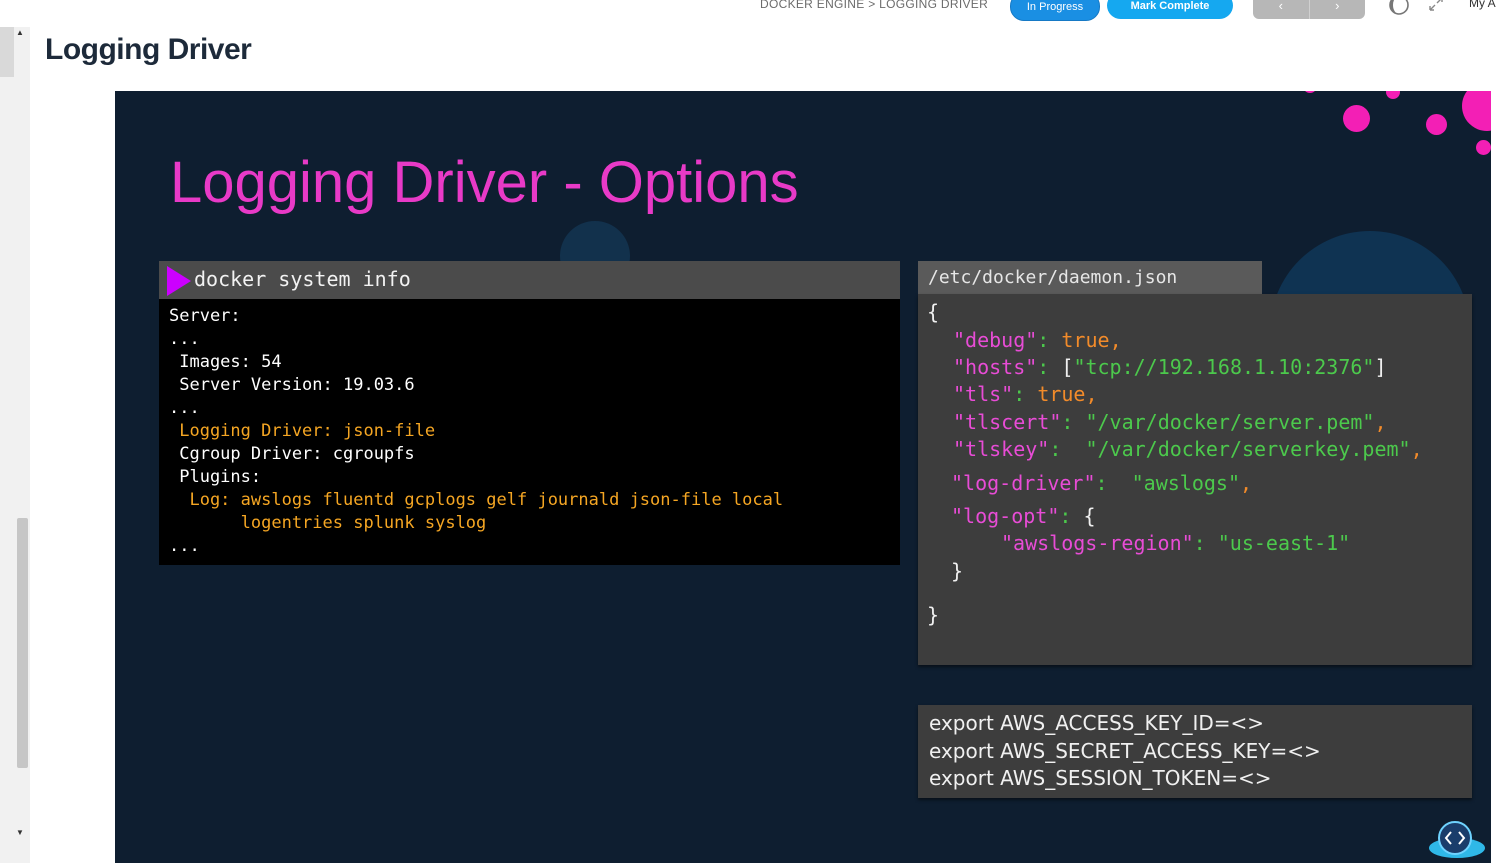 Image resolution: width=1501 pixels, height=863 pixels. I want to click on terminal-line-highlight: logentries splunk syslog, so click(328, 523).